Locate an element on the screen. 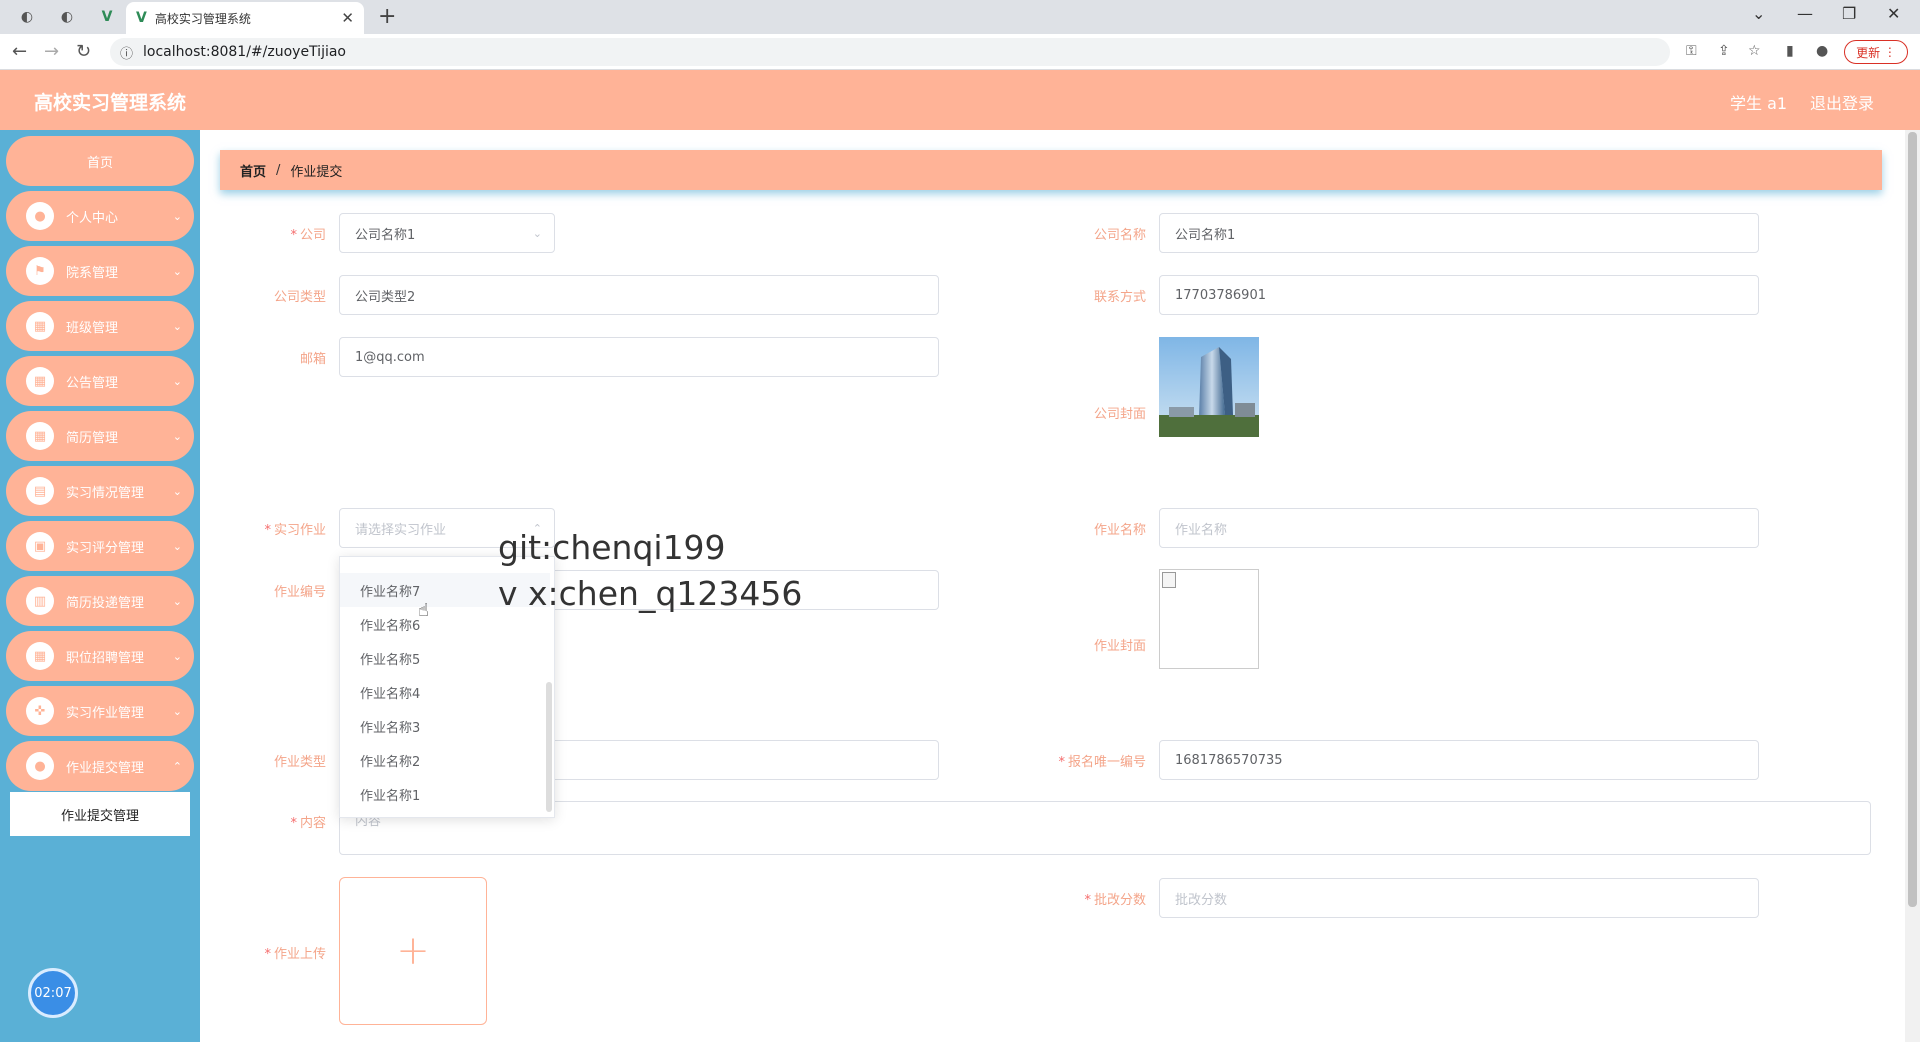 The image size is (1920, 1042). sidebar-item-resume-delivery: ▥ 简历投递管理 ⌄ is located at coordinates (100, 601).